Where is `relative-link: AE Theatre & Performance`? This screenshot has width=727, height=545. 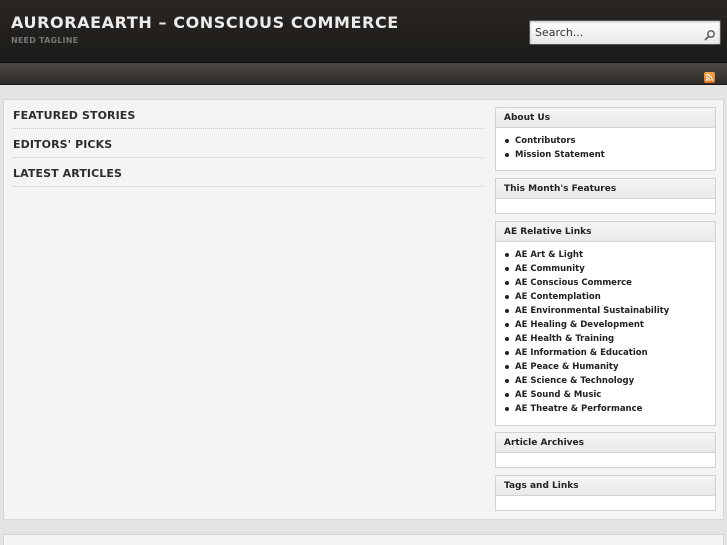 relative-link: AE Theatre & Performance is located at coordinates (578, 409).